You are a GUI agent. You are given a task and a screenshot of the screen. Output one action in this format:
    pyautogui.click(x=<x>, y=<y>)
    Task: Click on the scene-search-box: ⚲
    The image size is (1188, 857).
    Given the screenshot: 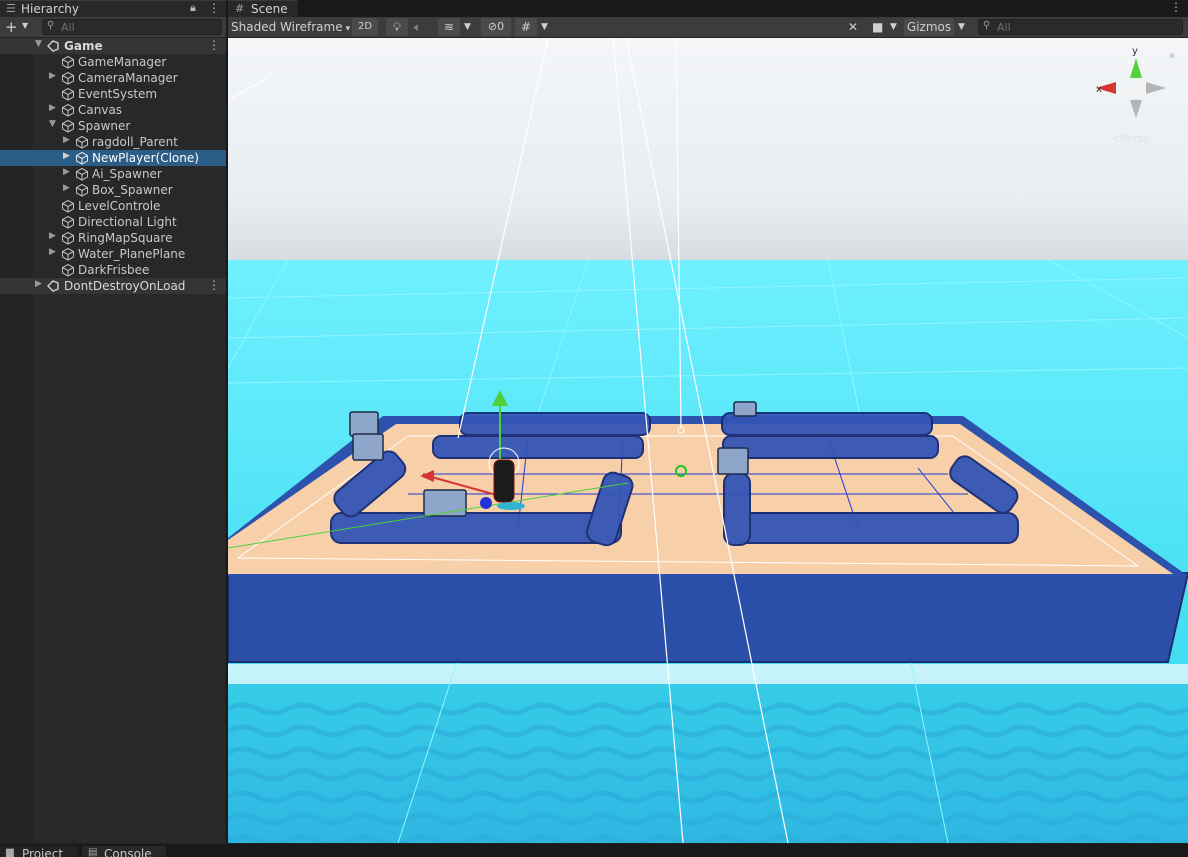 What is the action you would take?
    pyautogui.click(x=1080, y=27)
    